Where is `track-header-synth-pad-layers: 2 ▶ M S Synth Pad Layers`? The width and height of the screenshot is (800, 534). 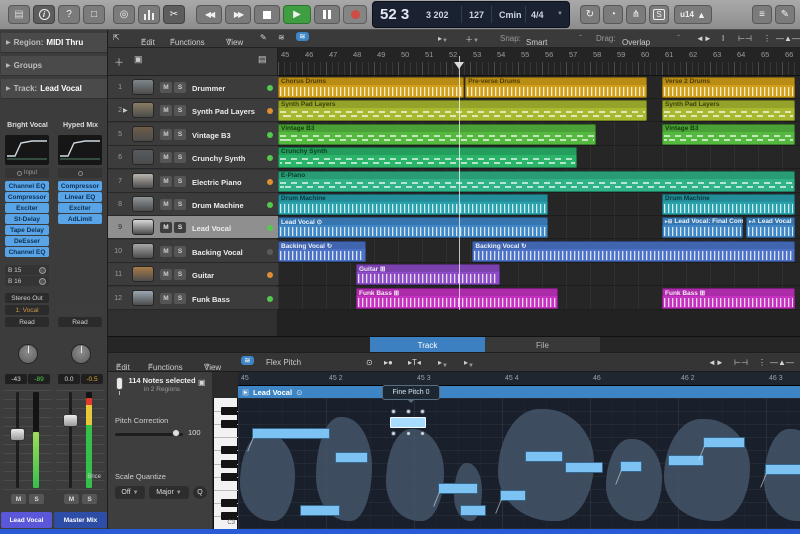
track-header-synth-pad-layers: 2 ▶ M S Synth Pad Layers is located at coordinates (193, 110).